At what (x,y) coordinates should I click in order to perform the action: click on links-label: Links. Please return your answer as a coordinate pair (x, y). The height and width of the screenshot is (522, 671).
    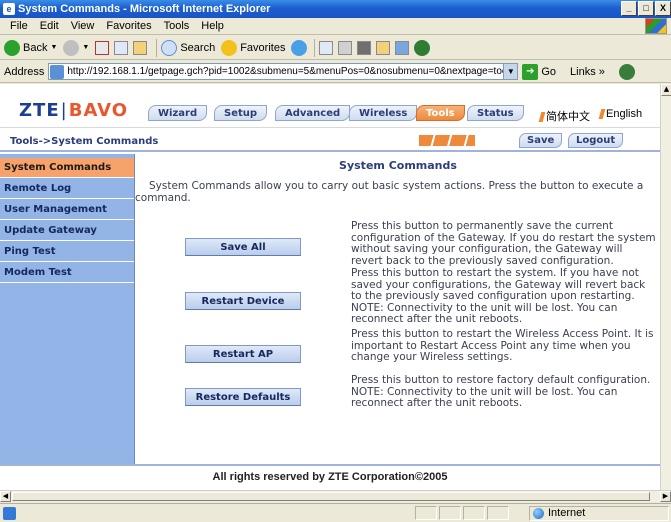
    Looking at the image, I should click on (583, 71).